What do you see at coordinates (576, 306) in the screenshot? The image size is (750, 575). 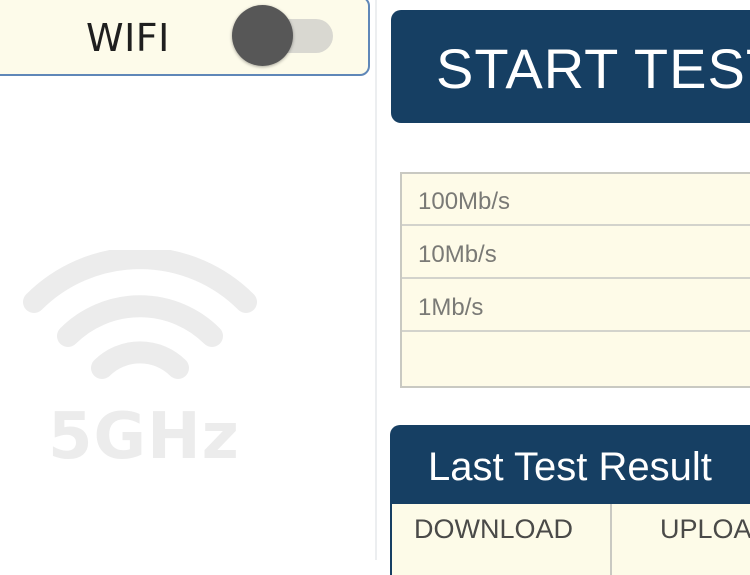 I see `speed-scale-row: 1Mb/s` at bounding box center [576, 306].